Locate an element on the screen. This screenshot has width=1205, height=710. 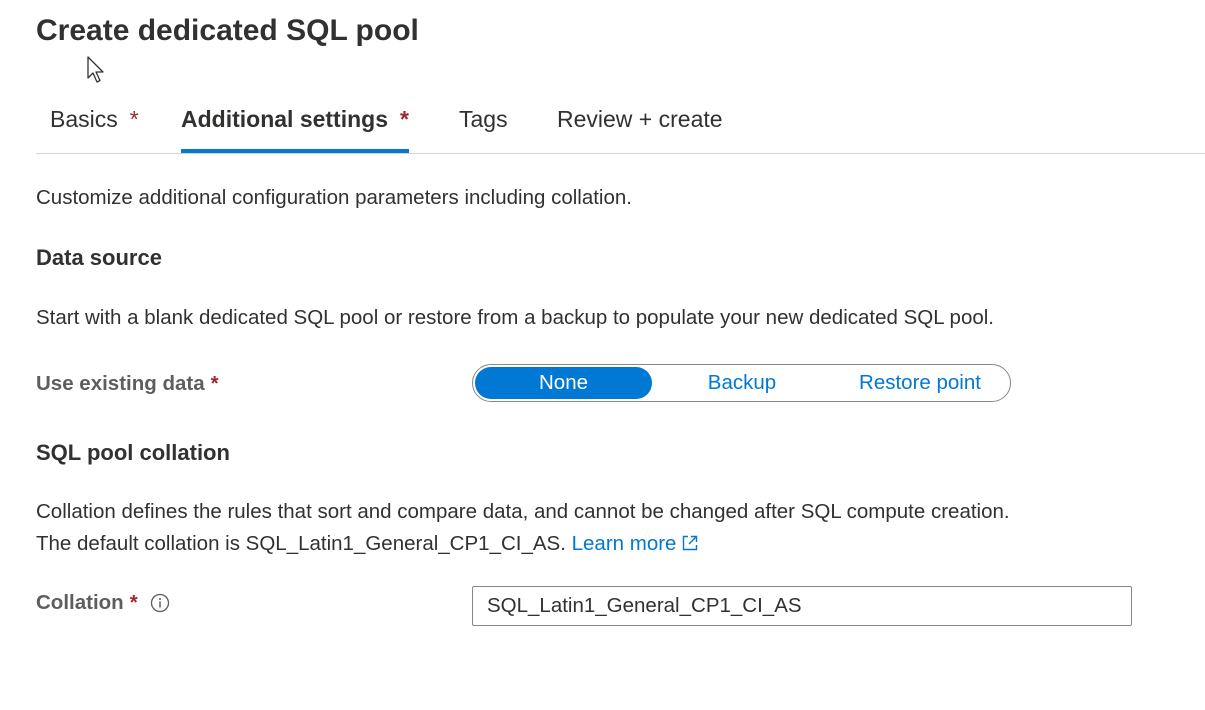
tab-additional-settings: Additional settings * is located at coordinates (295, 129).